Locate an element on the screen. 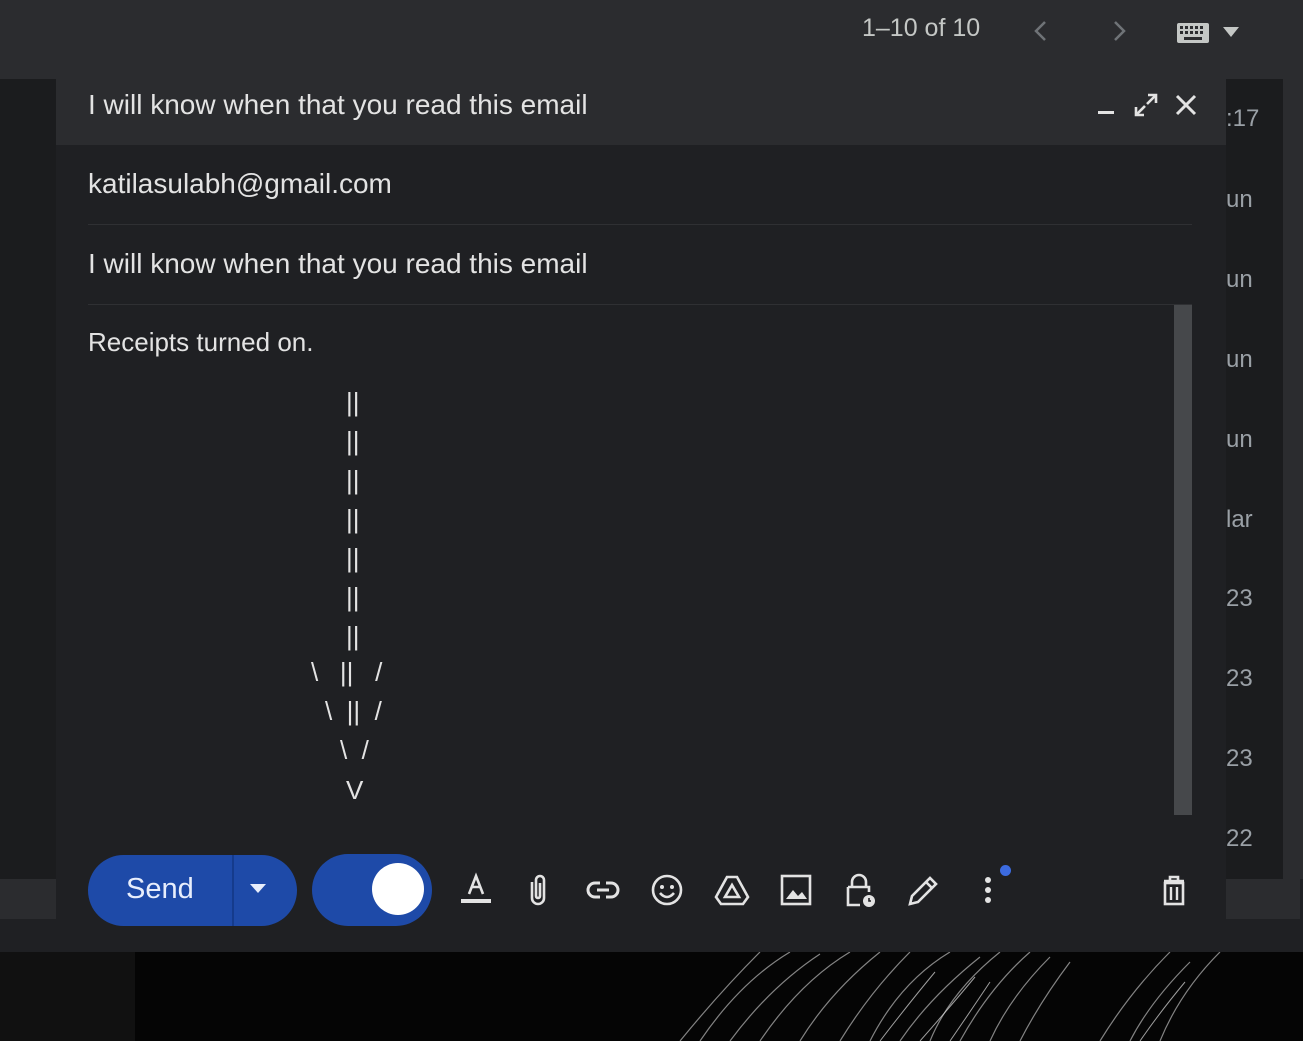  signature-pen-icon is located at coordinates (924, 890).